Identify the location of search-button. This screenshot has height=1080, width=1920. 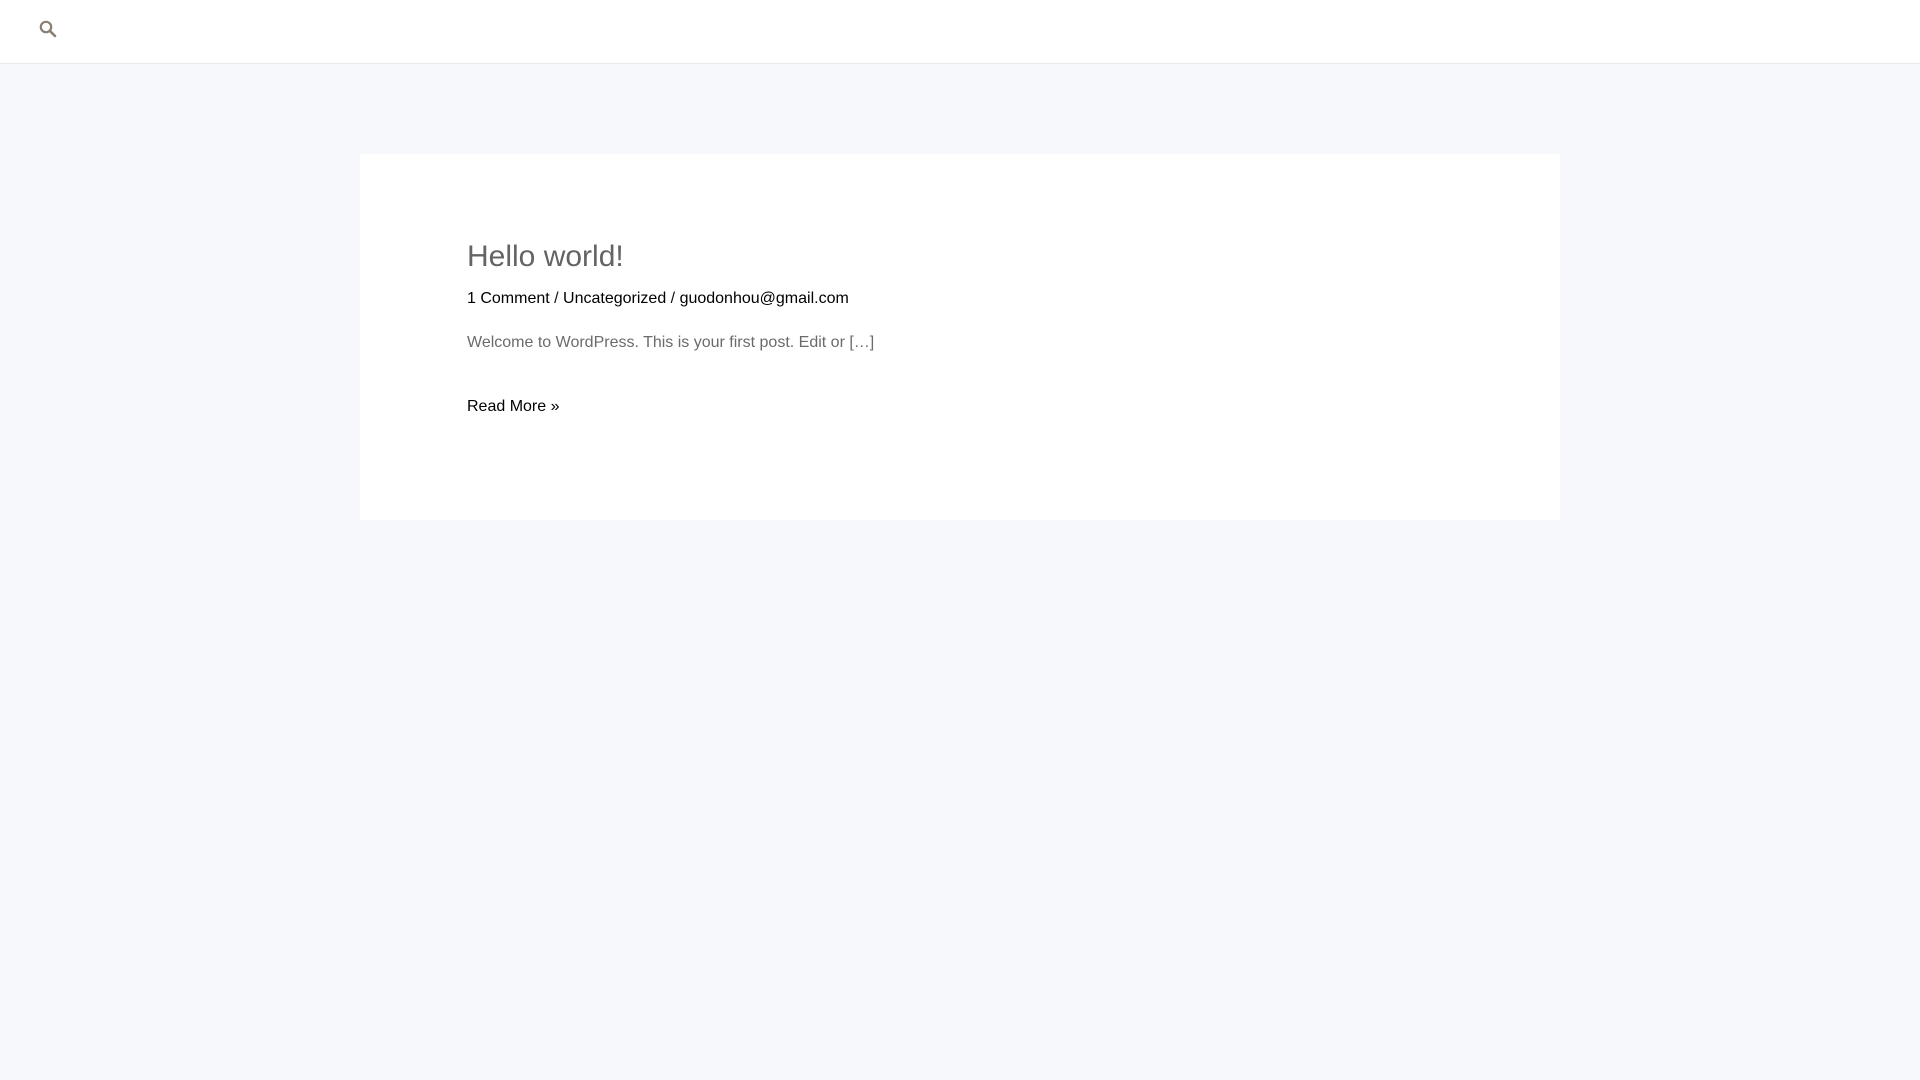
(48, 29).